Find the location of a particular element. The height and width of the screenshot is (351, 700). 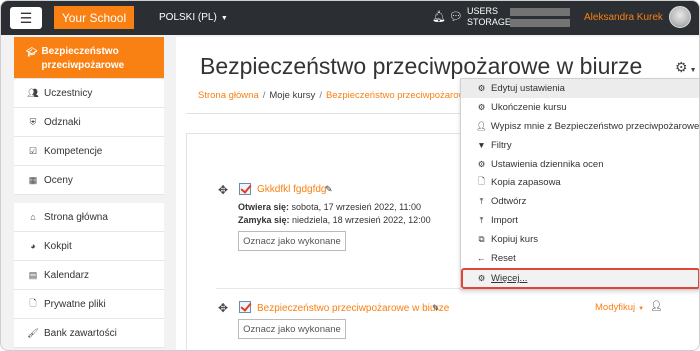

chat-icon: 💬︎ is located at coordinates (456, 16).